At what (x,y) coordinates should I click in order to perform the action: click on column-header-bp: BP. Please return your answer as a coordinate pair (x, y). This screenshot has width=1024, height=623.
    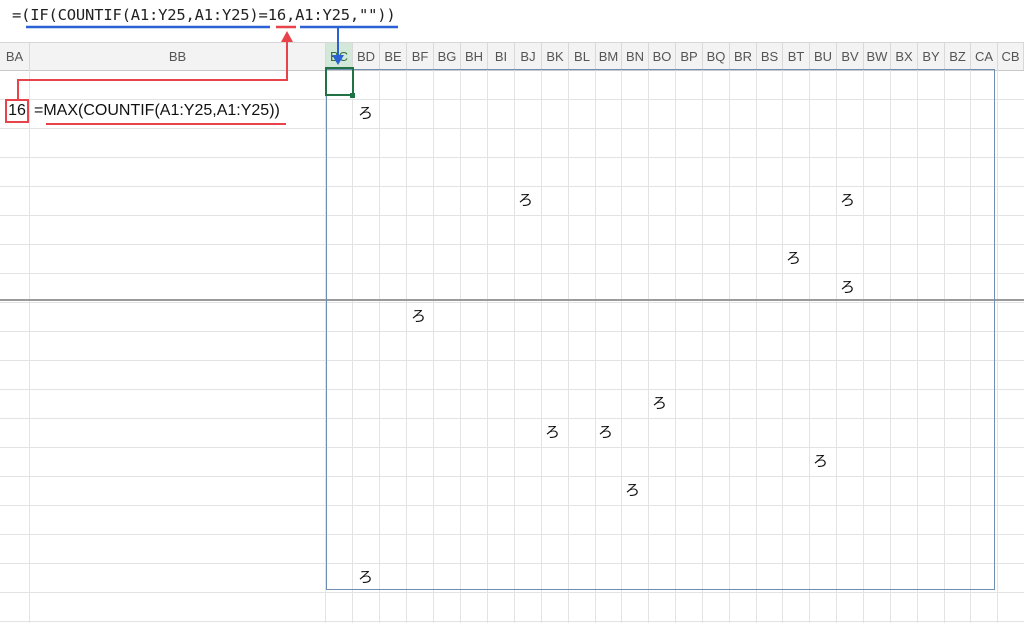
    Looking at the image, I should click on (689, 56).